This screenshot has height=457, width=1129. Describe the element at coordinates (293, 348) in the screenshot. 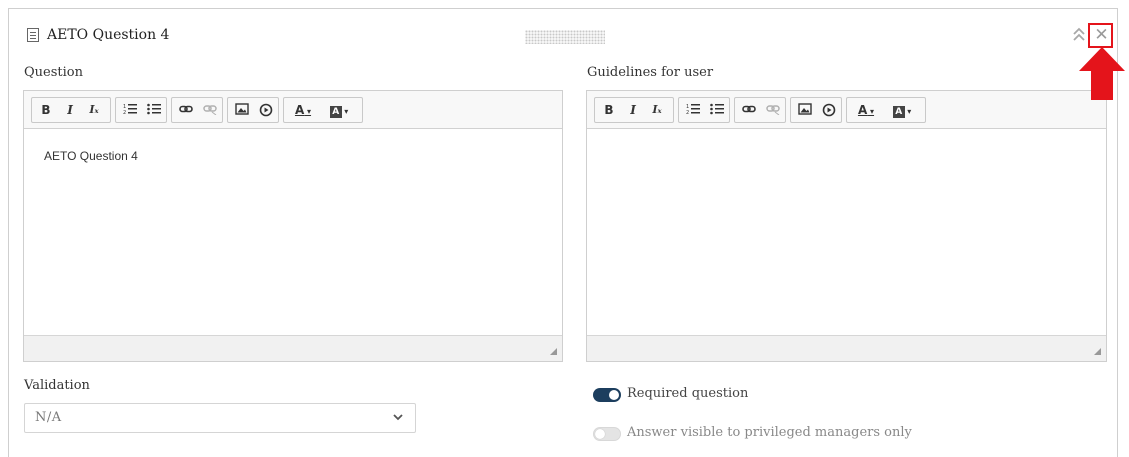

I see `question-statusbar` at that location.